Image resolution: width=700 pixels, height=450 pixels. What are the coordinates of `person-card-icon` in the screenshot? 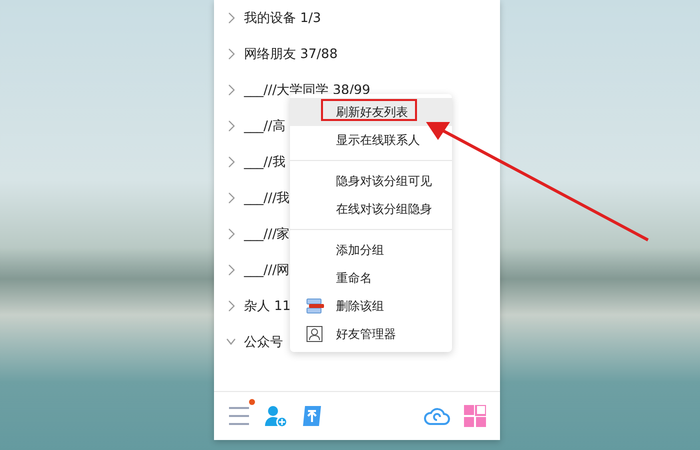 It's located at (315, 334).